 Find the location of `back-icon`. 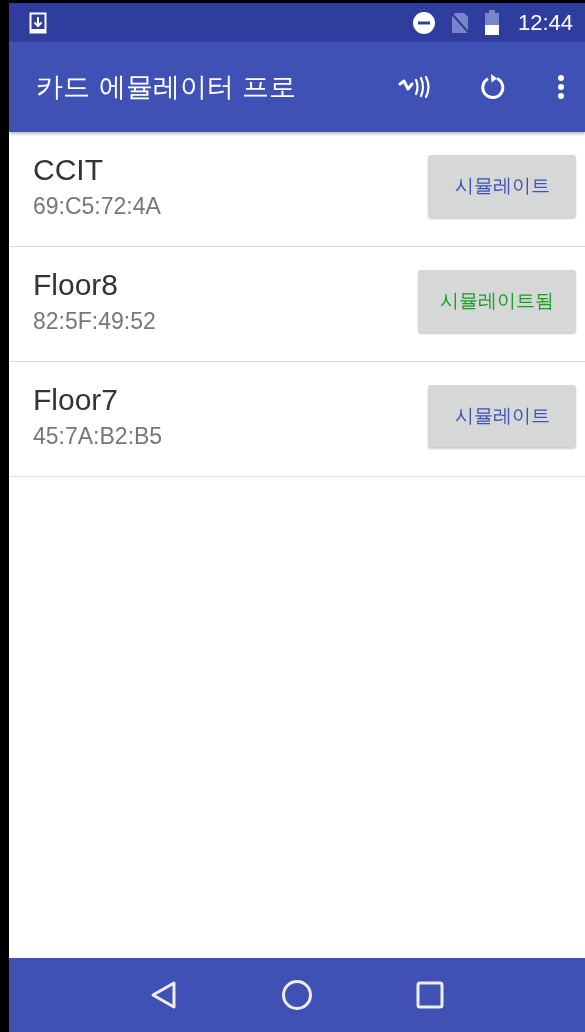

back-icon is located at coordinates (164, 995).